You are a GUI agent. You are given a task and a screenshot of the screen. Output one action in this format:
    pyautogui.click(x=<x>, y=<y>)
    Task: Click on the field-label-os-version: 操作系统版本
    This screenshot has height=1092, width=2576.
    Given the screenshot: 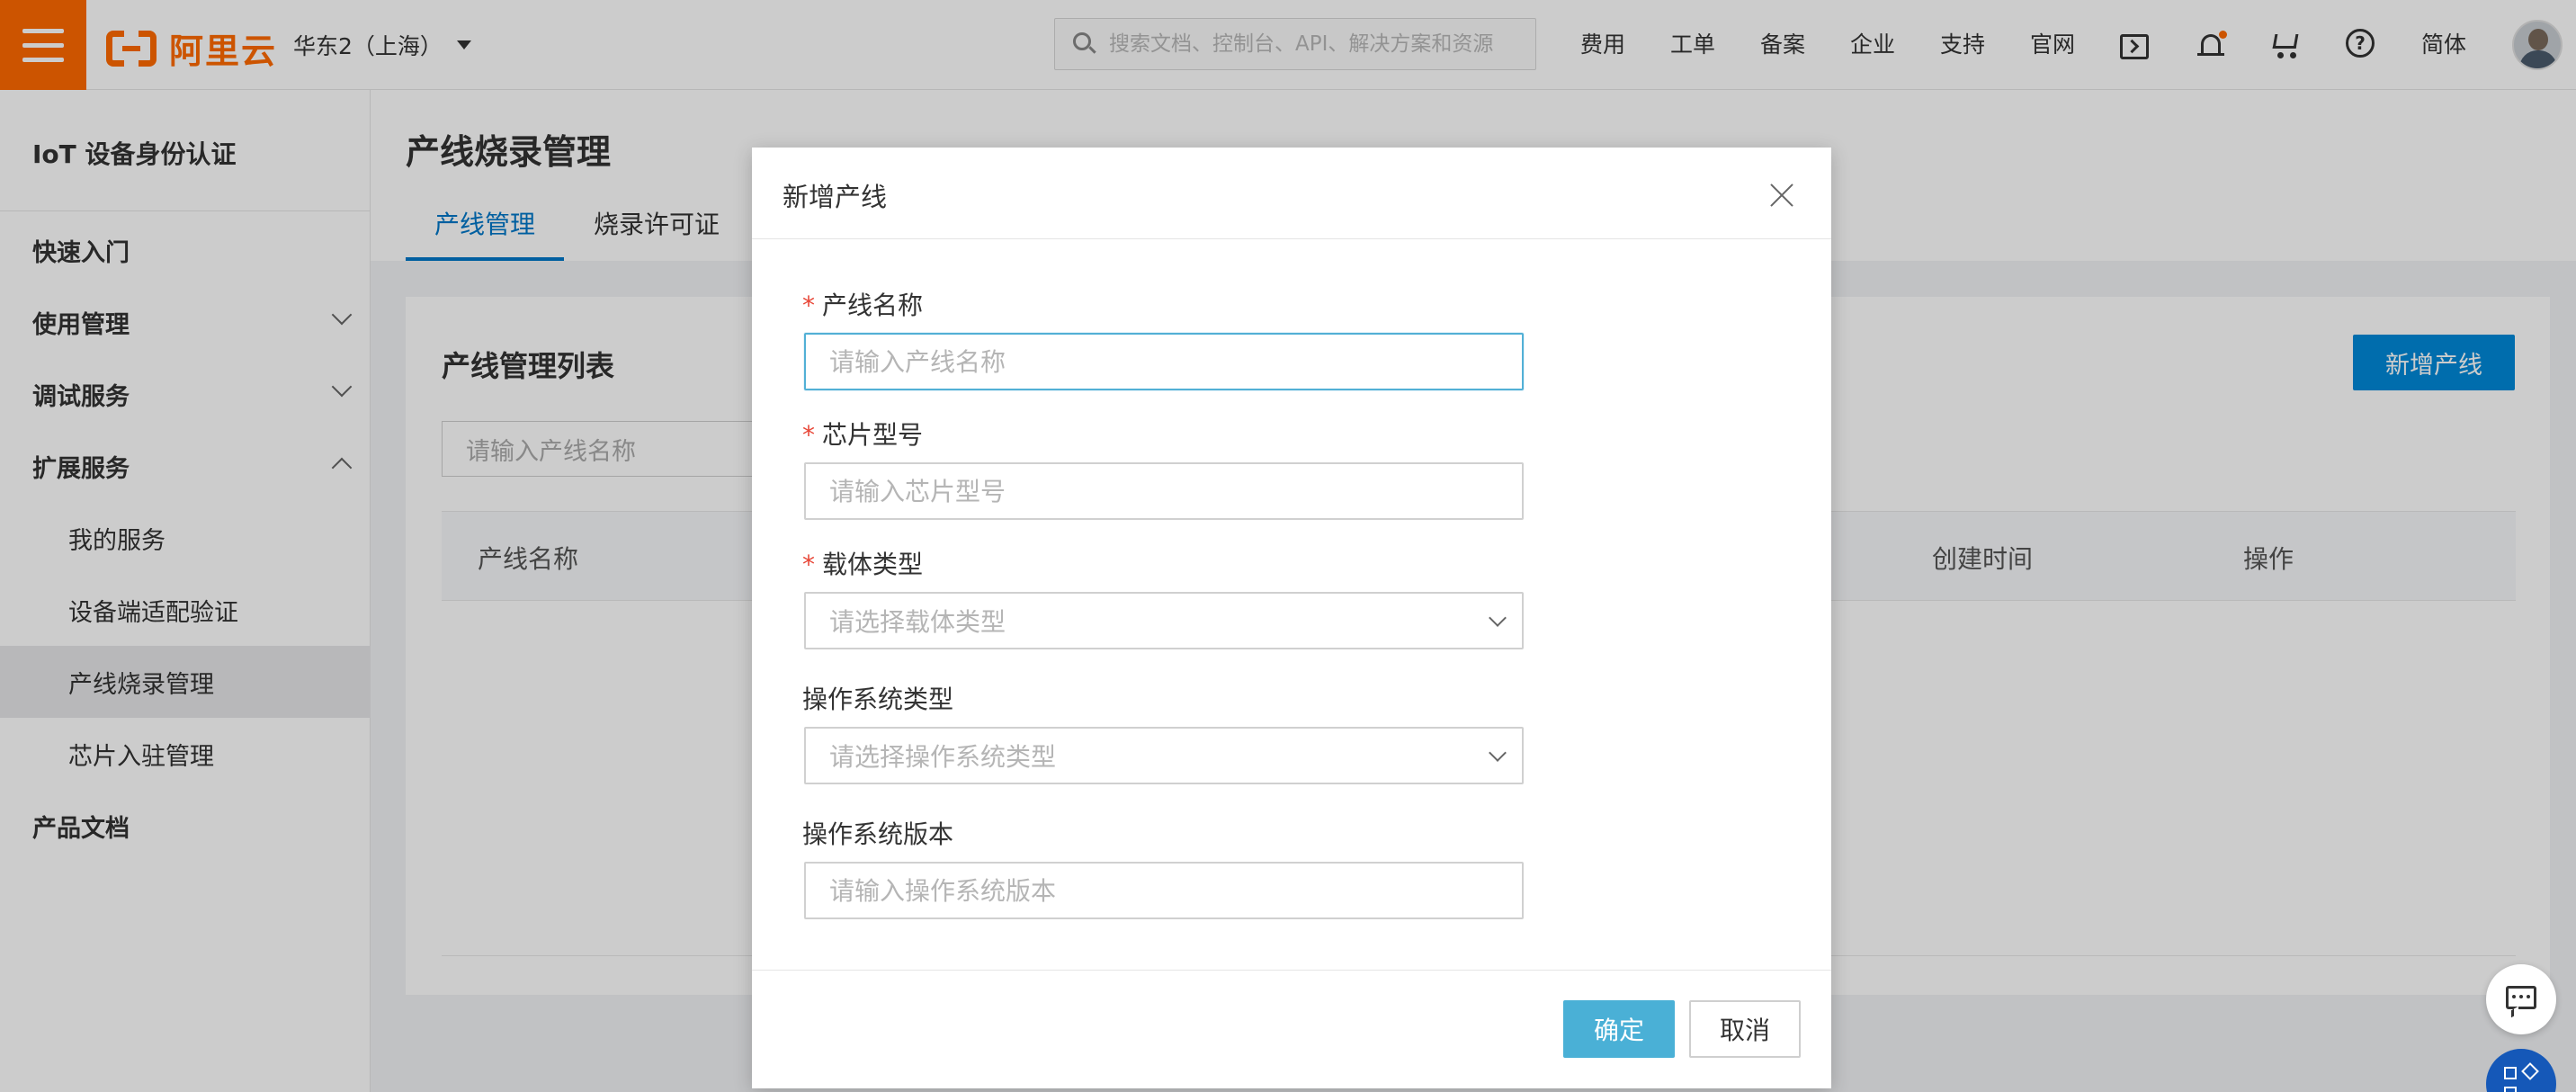 What is the action you would take?
    pyautogui.click(x=877, y=833)
    